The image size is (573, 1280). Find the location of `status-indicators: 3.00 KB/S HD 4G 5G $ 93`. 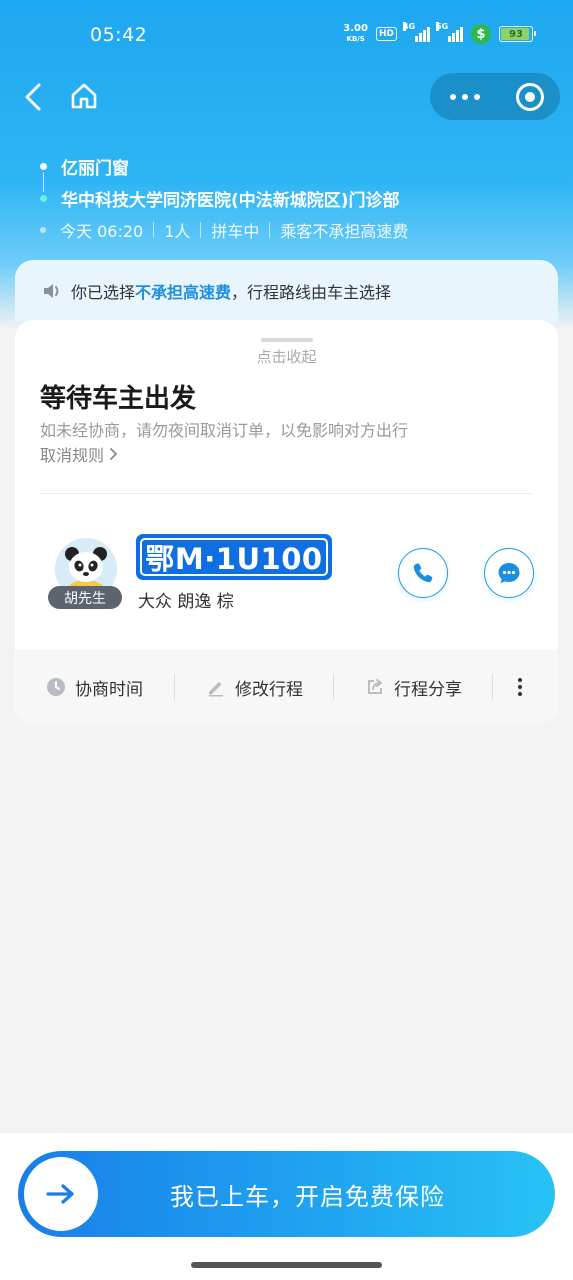

status-indicators: 3.00 KB/S HD 4G 5G $ 93 is located at coordinates (439, 33).